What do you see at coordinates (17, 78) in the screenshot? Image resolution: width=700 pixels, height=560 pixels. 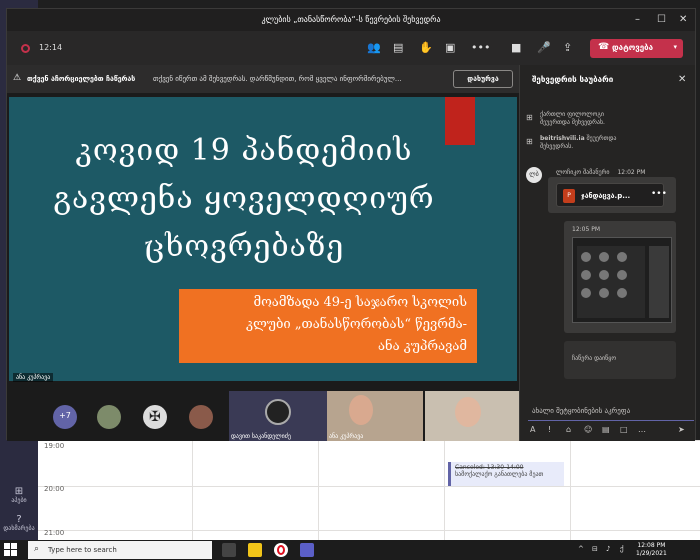 I see `warning-icon: ⚠` at bounding box center [17, 78].